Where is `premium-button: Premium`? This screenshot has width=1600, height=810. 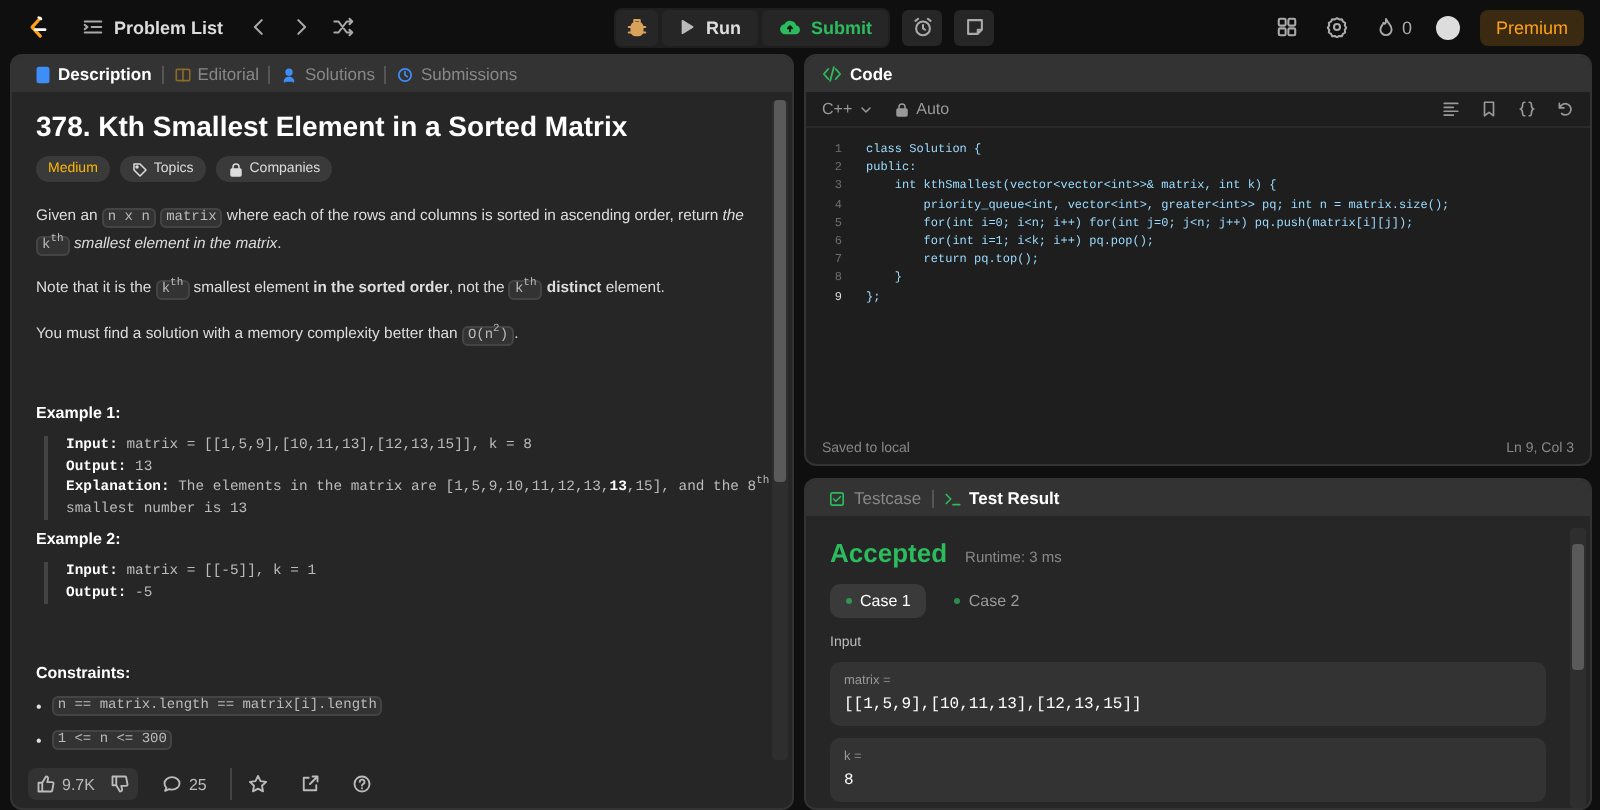 premium-button: Premium is located at coordinates (1531, 27).